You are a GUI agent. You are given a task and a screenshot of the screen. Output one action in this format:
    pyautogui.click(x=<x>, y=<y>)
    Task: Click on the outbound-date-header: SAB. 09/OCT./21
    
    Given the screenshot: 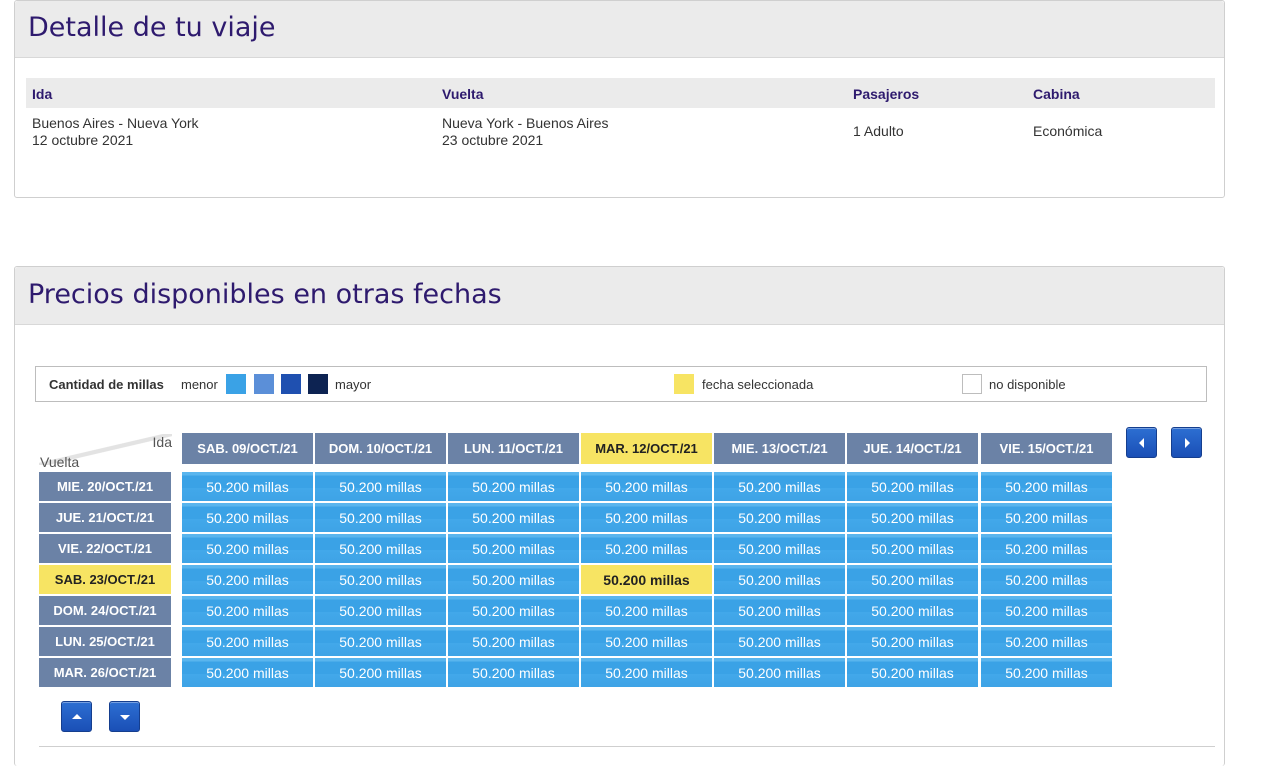 What is the action you would take?
    pyautogui.click(x=247, y=448)
    